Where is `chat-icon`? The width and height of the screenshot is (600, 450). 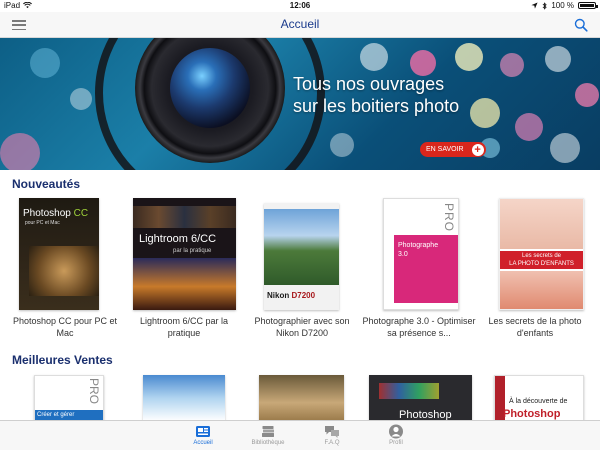
chat-icon is located at coordinates (332, 432).